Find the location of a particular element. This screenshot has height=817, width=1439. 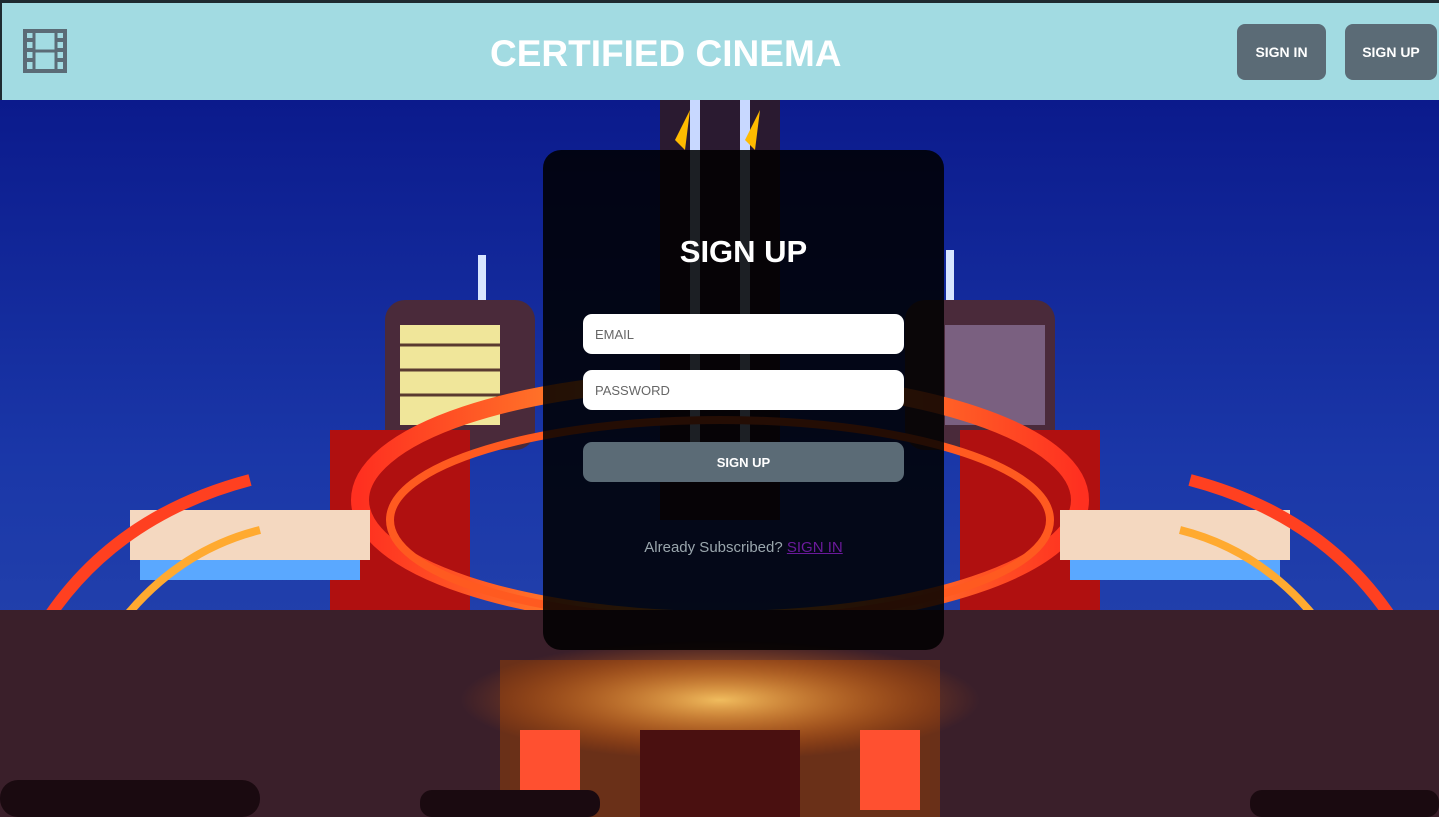

already-subscribed-label: Already Subscribed? is located at coordinates (713, 547).